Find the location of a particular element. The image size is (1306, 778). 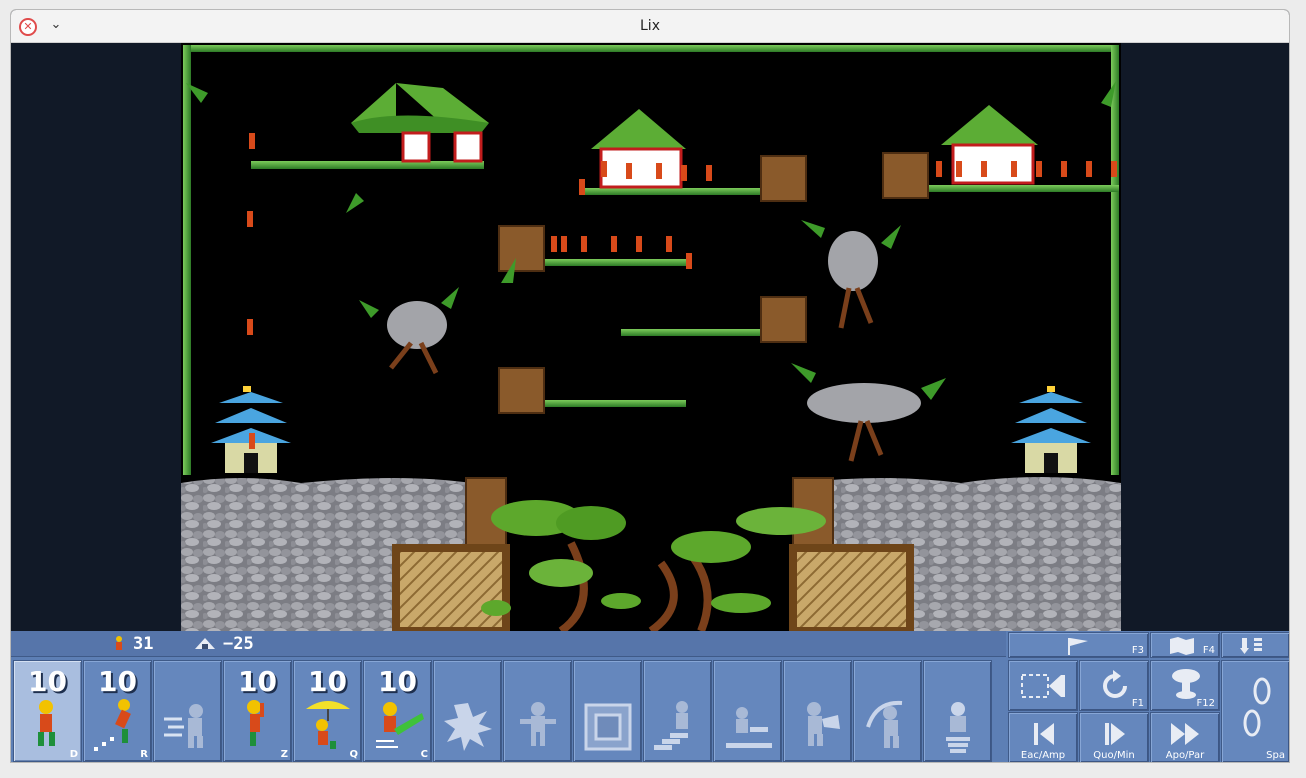

digger-icon is located at coordinates (958, 727).